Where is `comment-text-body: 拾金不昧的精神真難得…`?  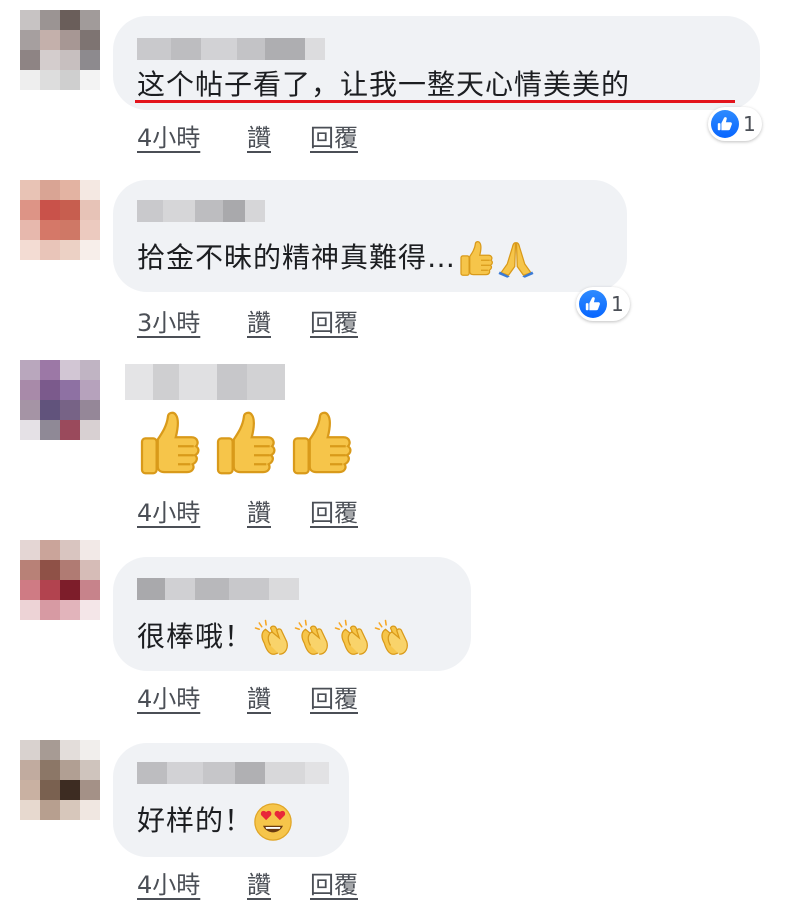 comment-text-body: 拾金不昧的精神真難得… is located at coordinates (297, 257).